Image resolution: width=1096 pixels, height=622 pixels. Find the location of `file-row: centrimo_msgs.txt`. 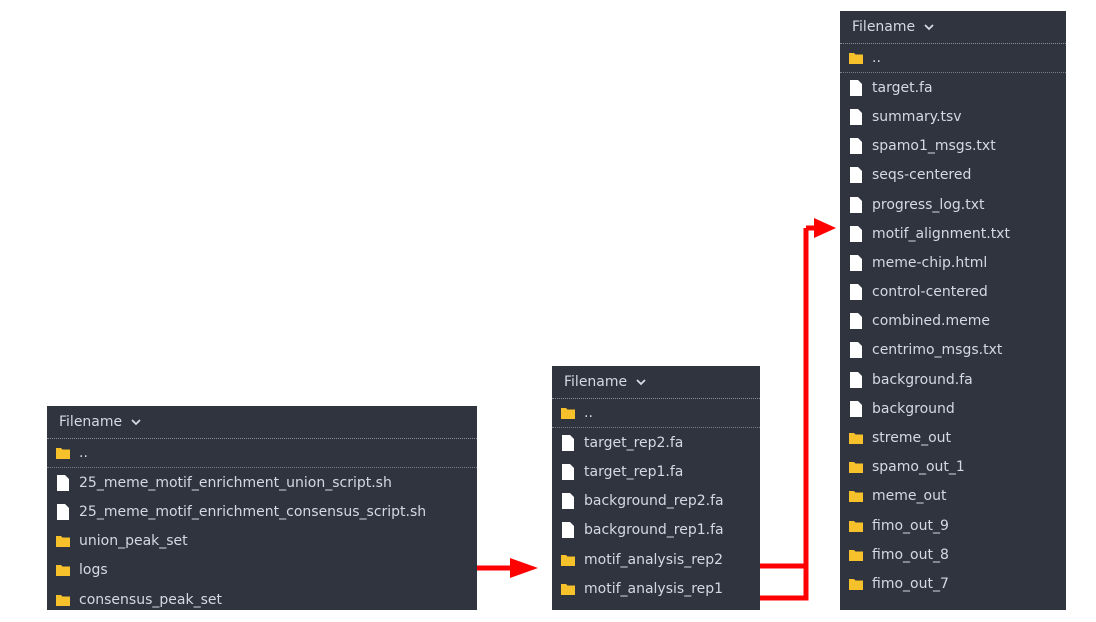

file-row: centrimo_msgs.txt is located at coordinates (953, 350).